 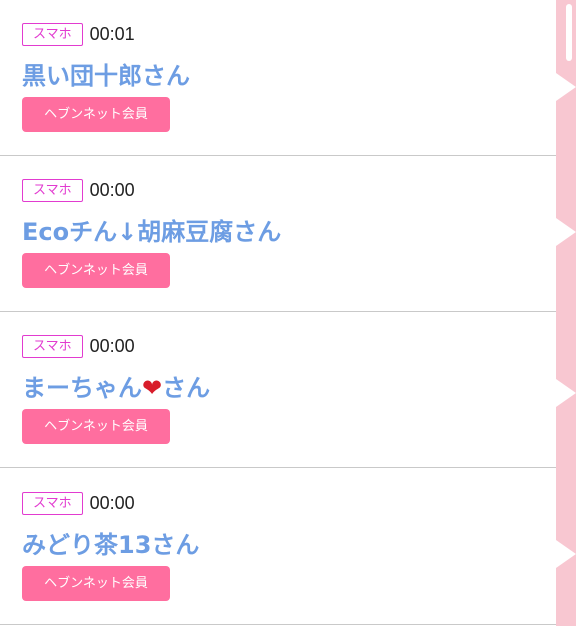 What do you see at coordinates (186, 388) in the screenshot?
I see `visitor-name-suffix: さん` at bounding box center [186, 388].